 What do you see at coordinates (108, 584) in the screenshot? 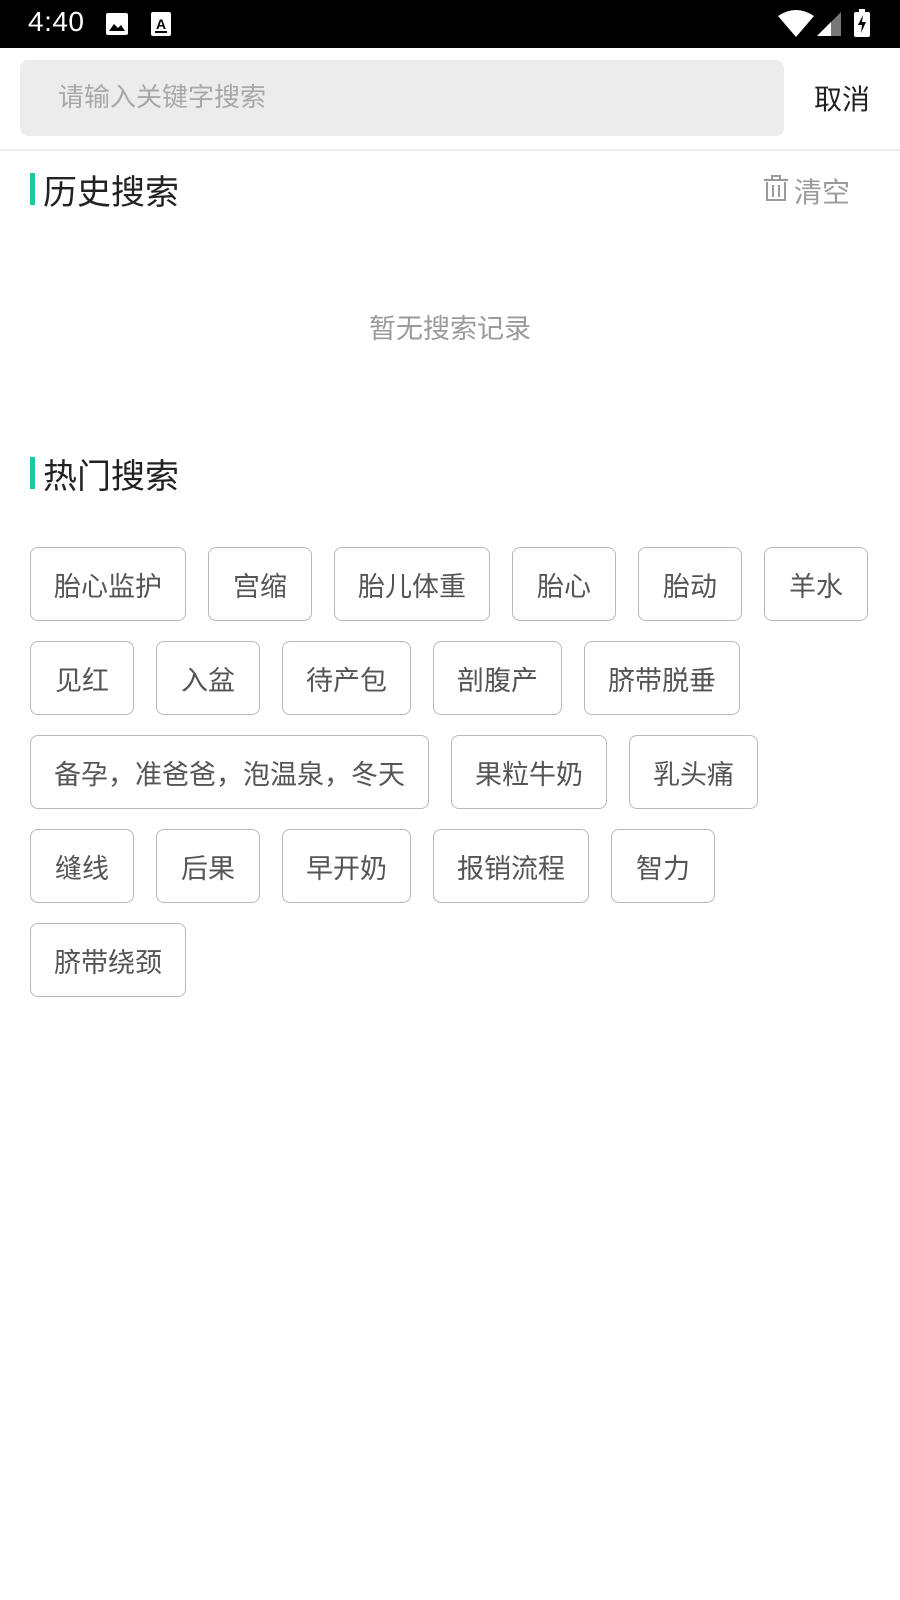
I see `hot-tag: 胎心监护` at bounding box center [108, 584].